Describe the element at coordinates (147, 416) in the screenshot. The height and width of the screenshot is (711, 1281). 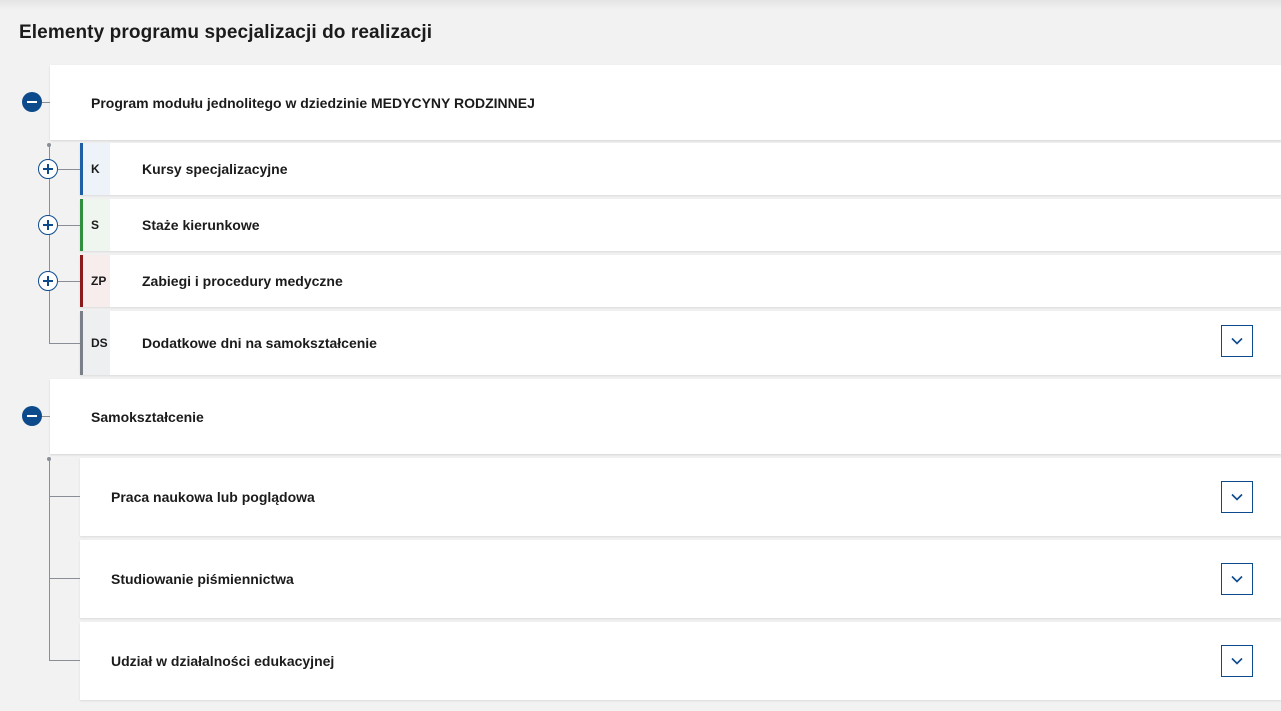
I see `group-title: Samokształcenie` at that location.